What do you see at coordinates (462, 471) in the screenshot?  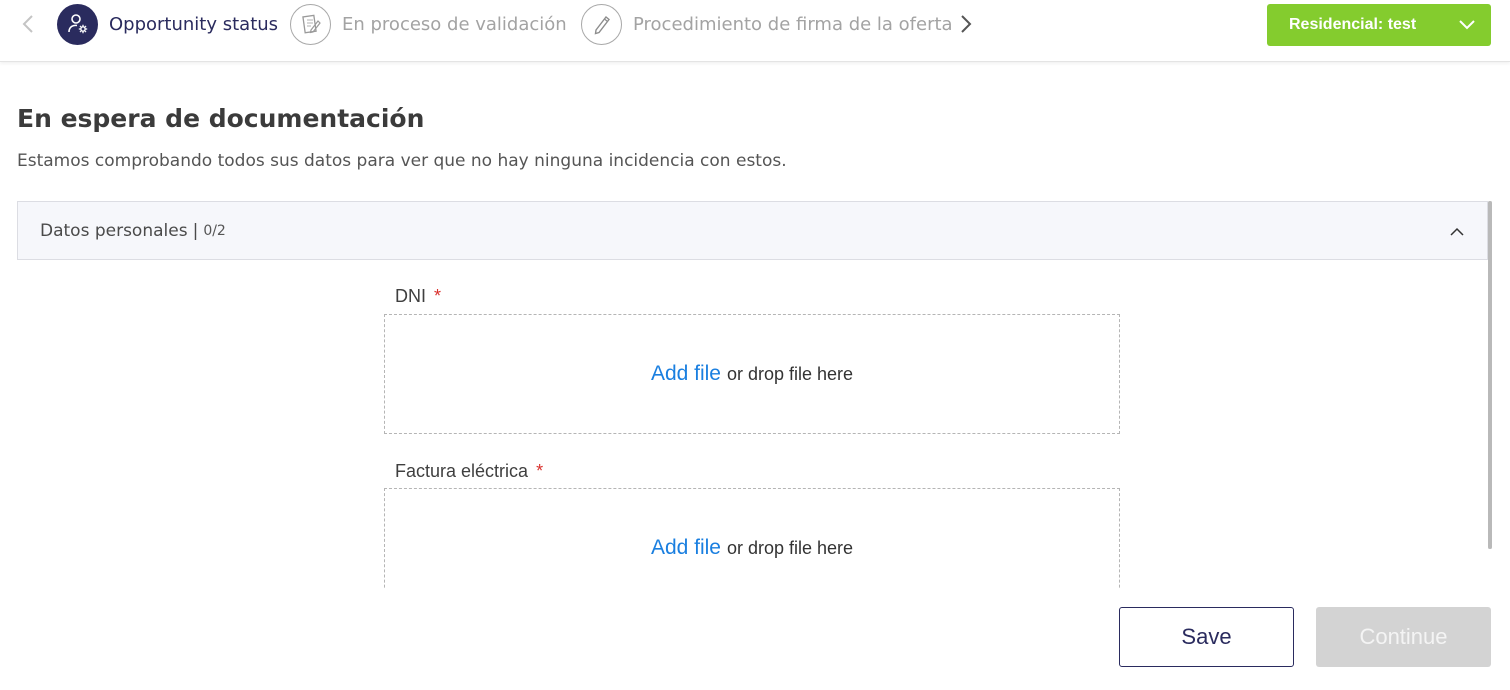 I see `field-label-text: Factura eléctrica` at bounding box center [462, 471].